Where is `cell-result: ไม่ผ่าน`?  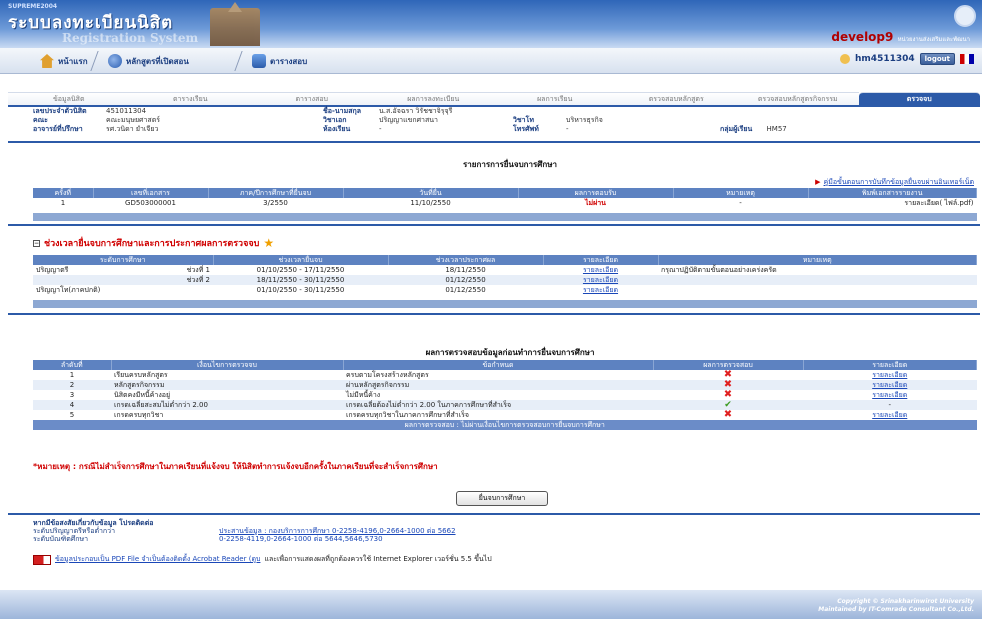
cell-result: ไม่ผ่าน is located at coordinates (595, 203).